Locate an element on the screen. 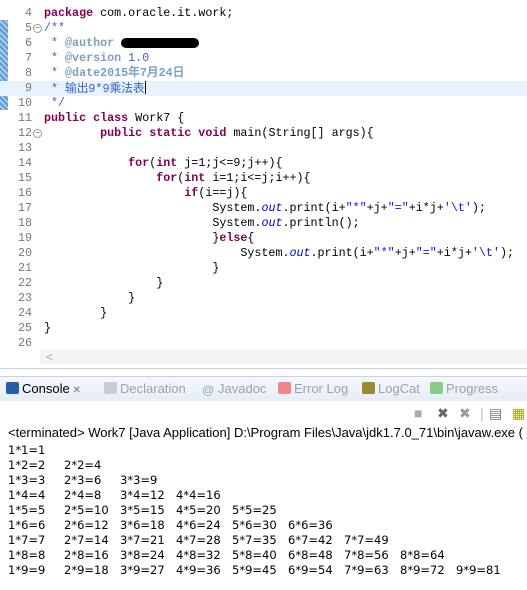 This screenshot has width=527, height=590. code-line: 22 } is located at coordinates (263, 283).